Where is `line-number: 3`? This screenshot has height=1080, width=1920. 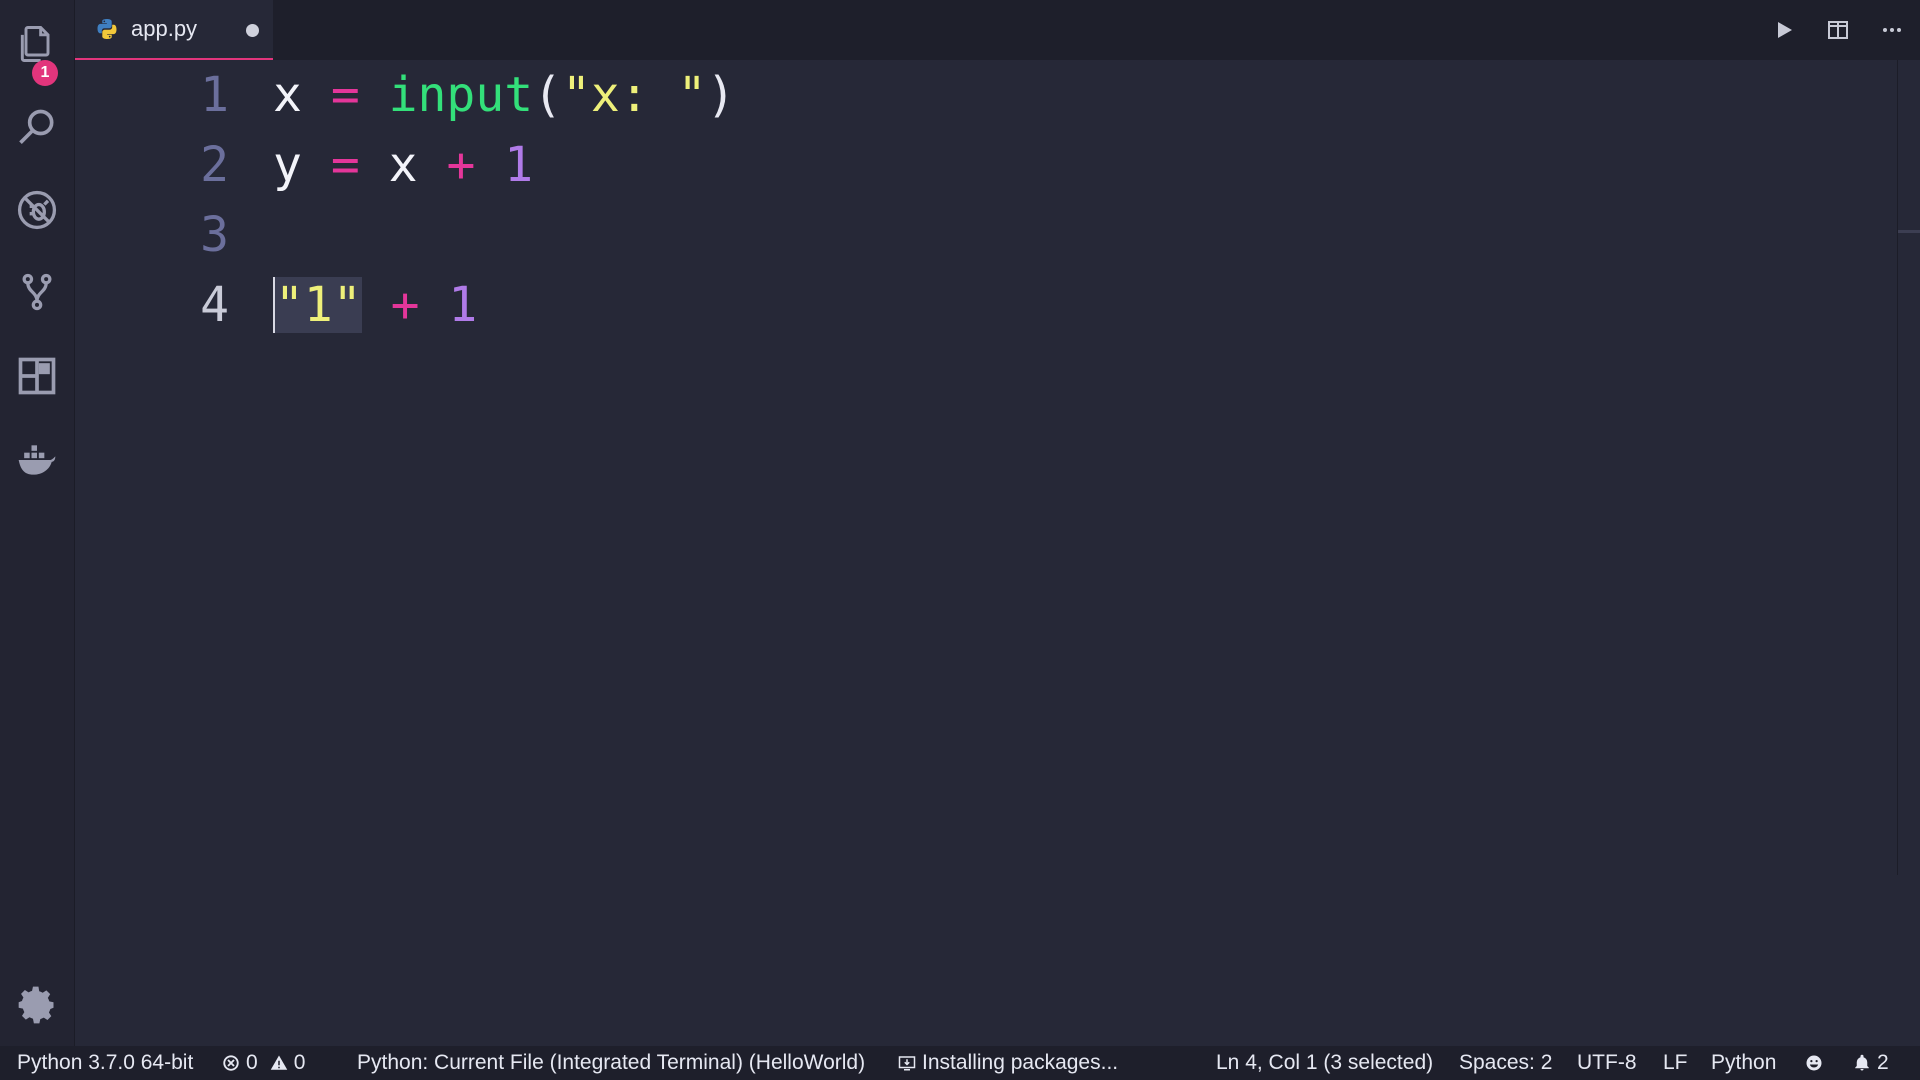 line-number: 3 is located at coordinates (214, 235).